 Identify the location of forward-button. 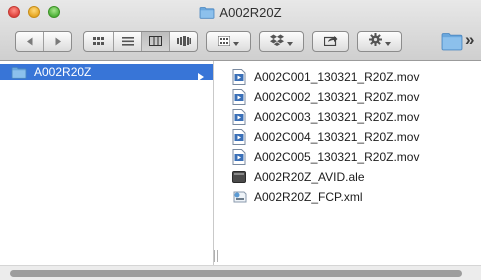
(57, 41).